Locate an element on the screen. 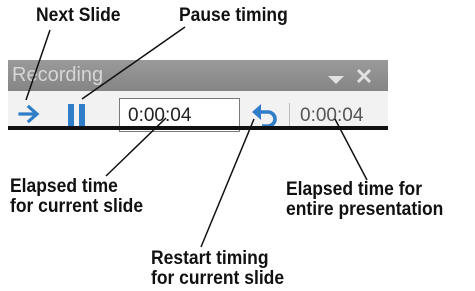 The width and height of the screenshot is (475, 291). leader-restart is located at coordinates (227, 183).